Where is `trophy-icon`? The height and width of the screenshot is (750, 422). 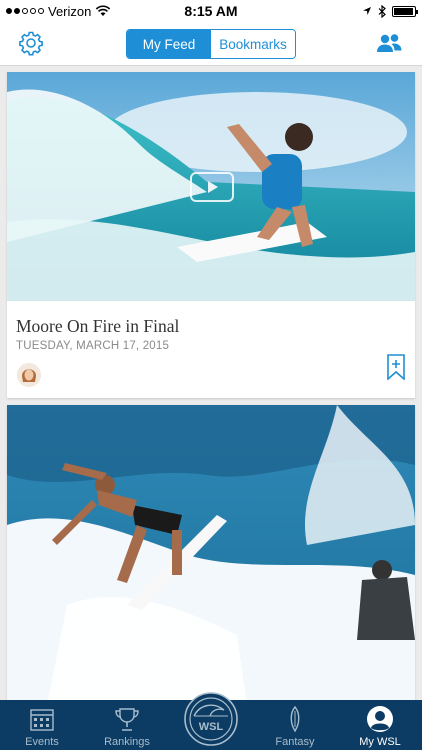 trophy-icon is located at coordinates (127, 719).